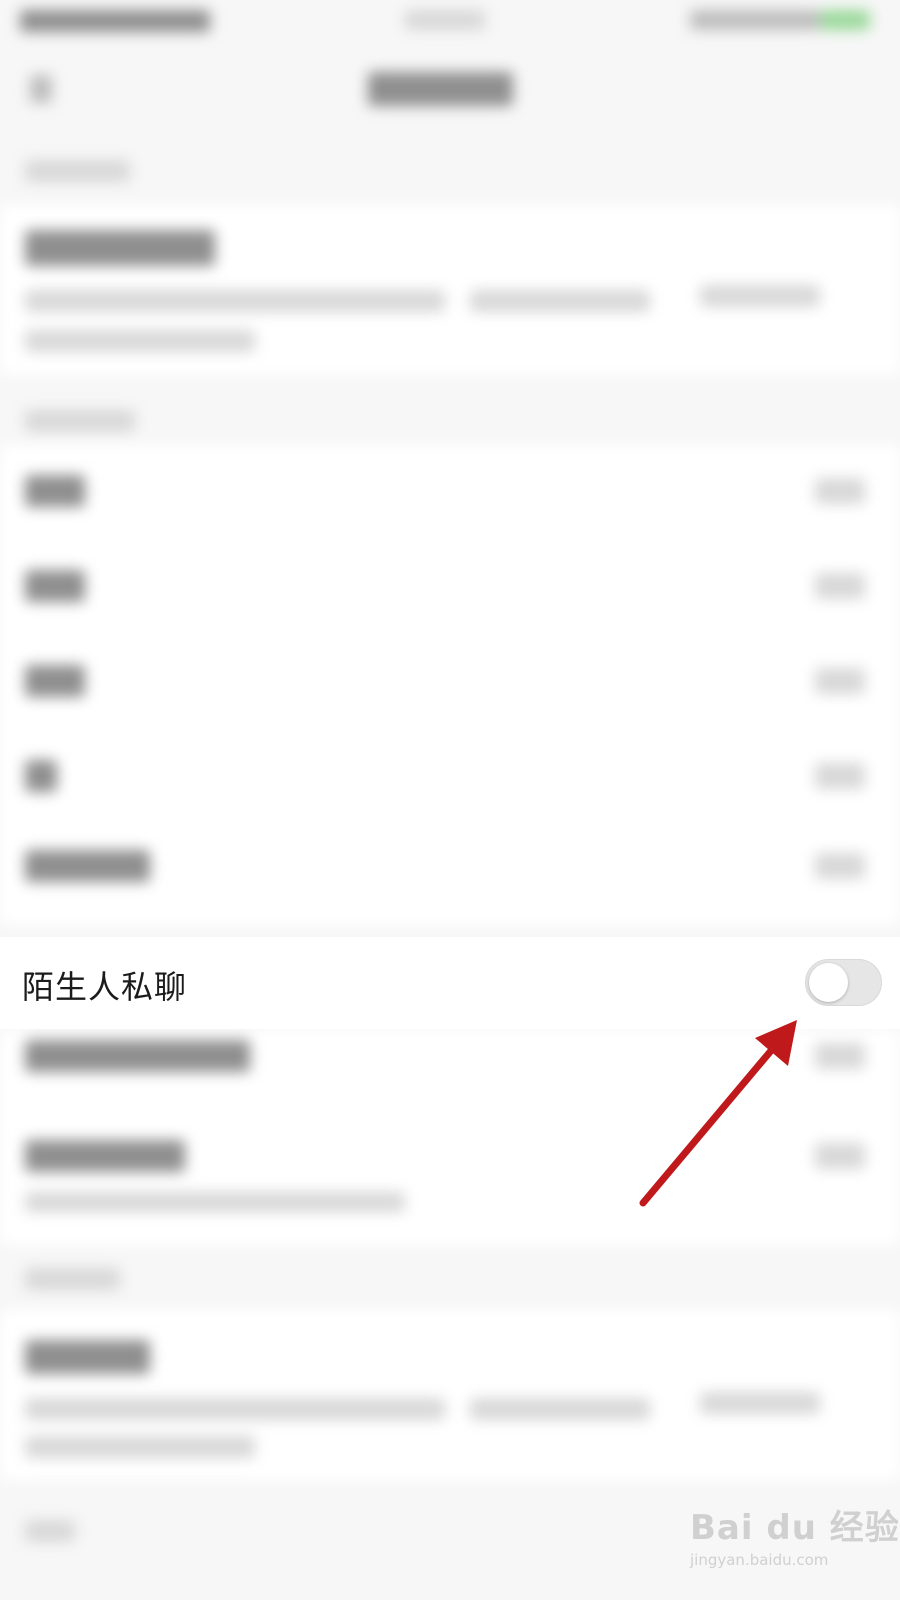 The height and width of the screenshot is (1600, 900). I want to click on stranger-private-chat-toggle, so click(843, 982).